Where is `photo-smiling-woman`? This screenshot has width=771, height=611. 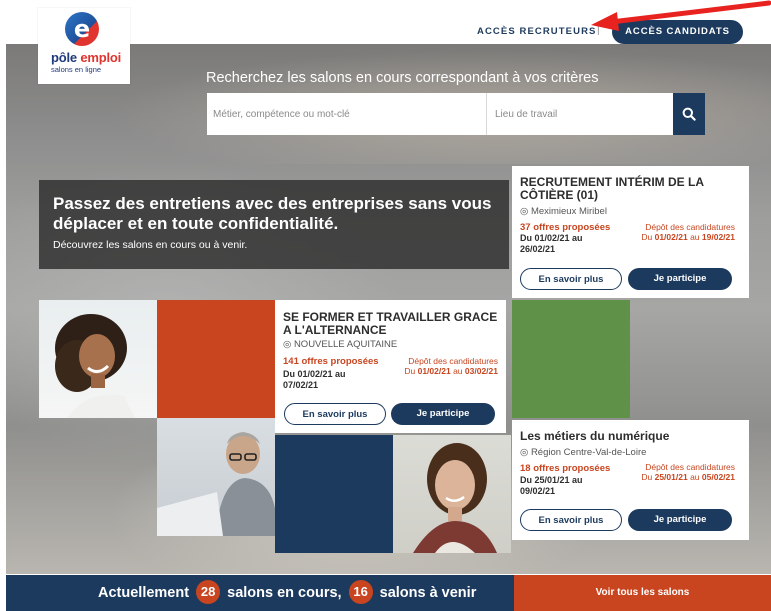
photo-smiling-woman is located at coordinates (98, 359).